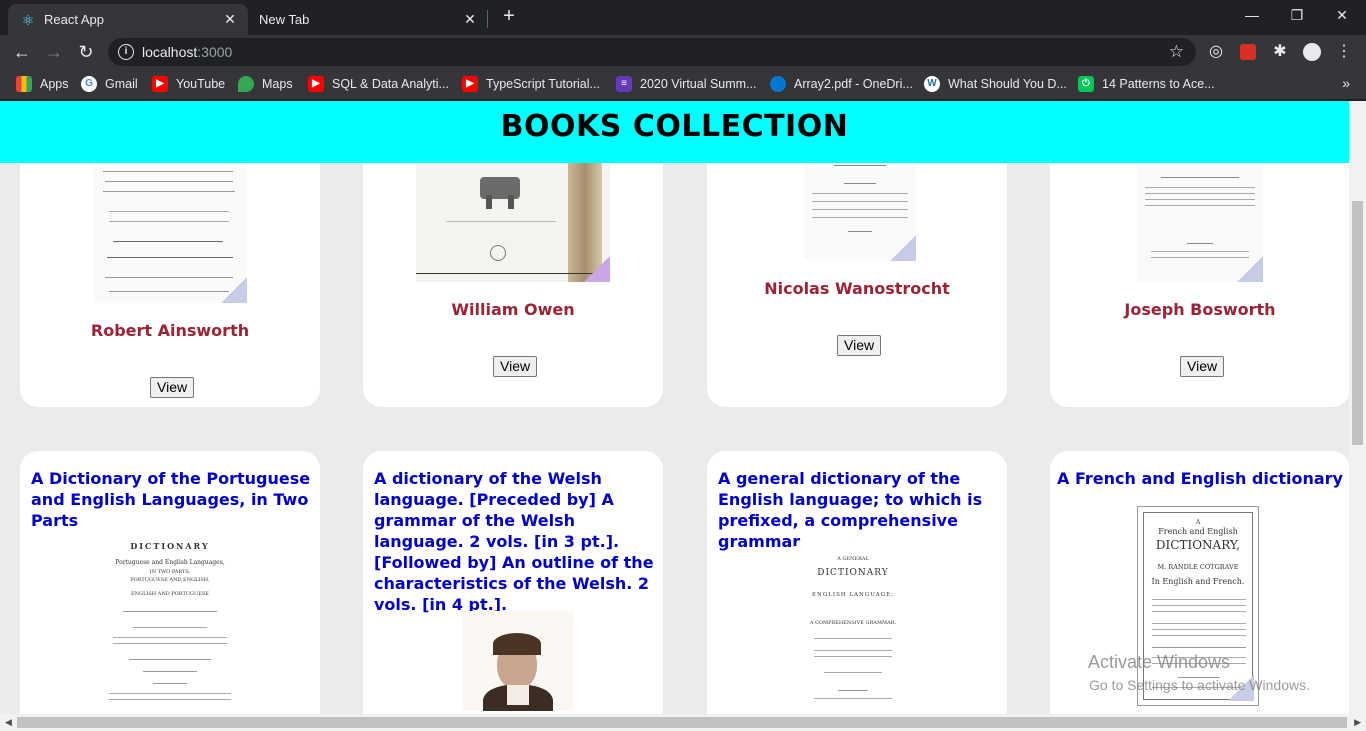  I want to click on address-bar: i localhost:3000 ☆, so click(652, 52).